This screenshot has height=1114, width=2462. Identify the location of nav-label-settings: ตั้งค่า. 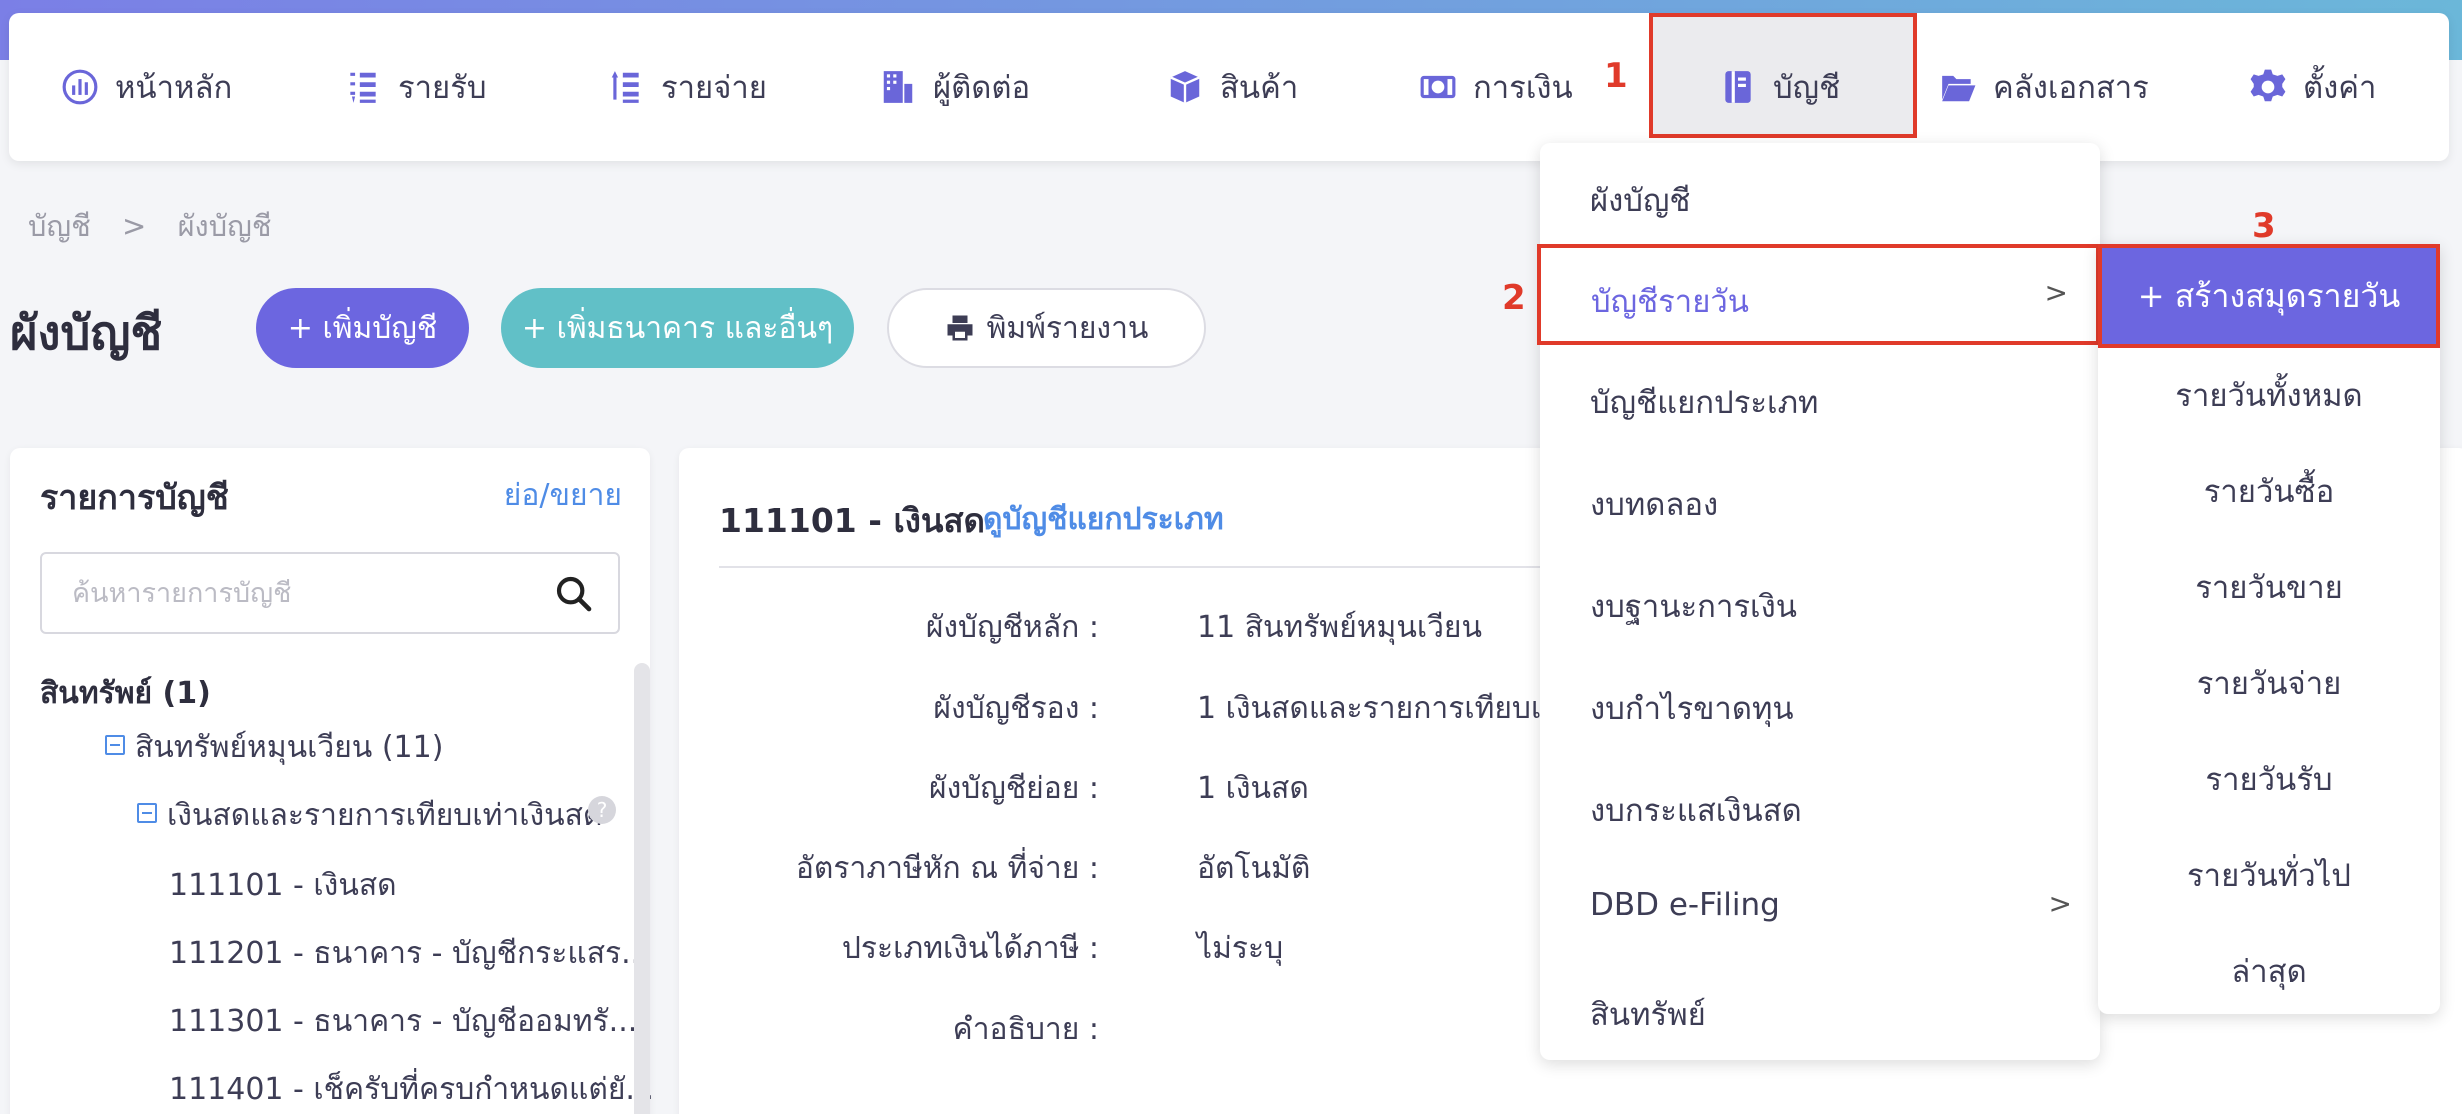
(2340, 88).